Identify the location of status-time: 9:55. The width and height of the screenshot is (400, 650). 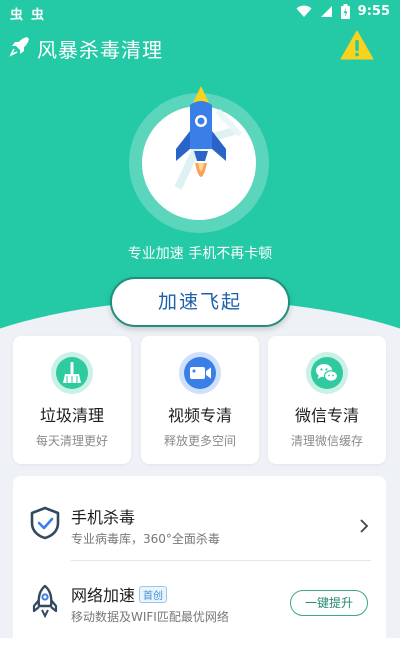
(373, 11).